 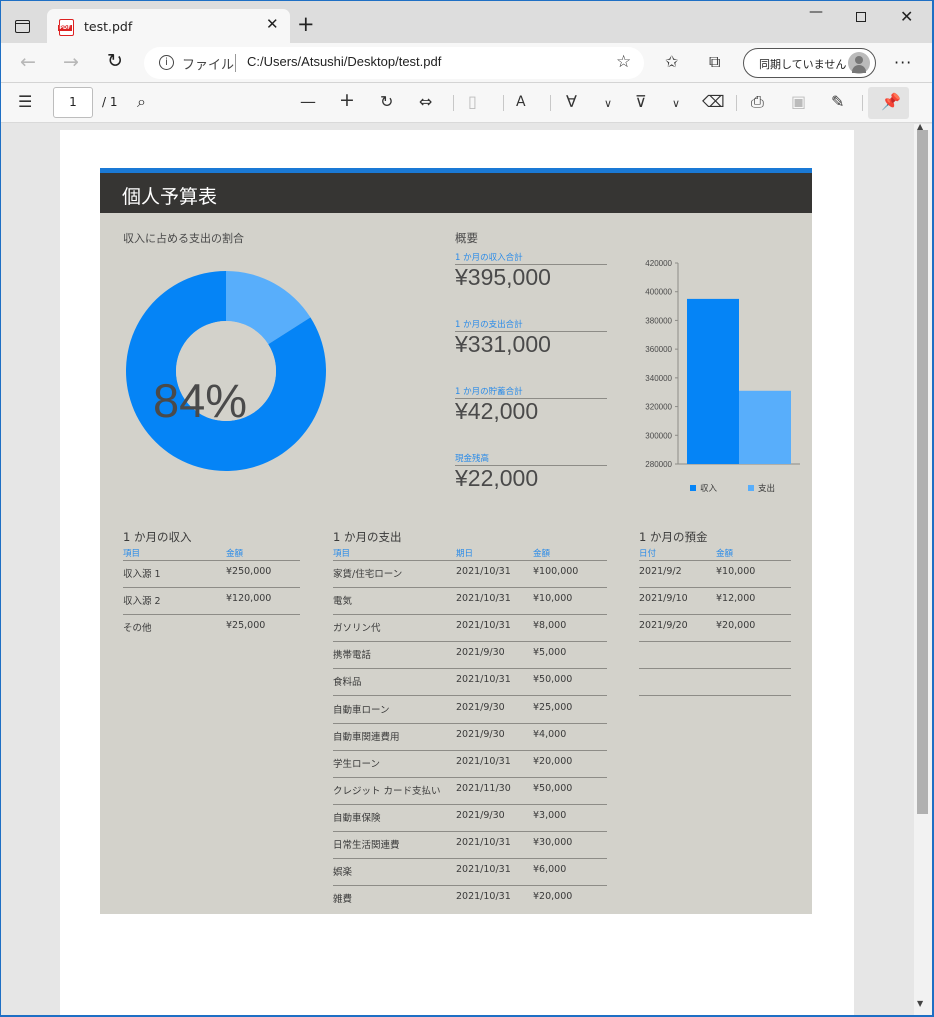 What do you see at coordinates (249, 571) in the screenshot?
I see `table-cell: ¥250,000` at bounding box center [249, 571].